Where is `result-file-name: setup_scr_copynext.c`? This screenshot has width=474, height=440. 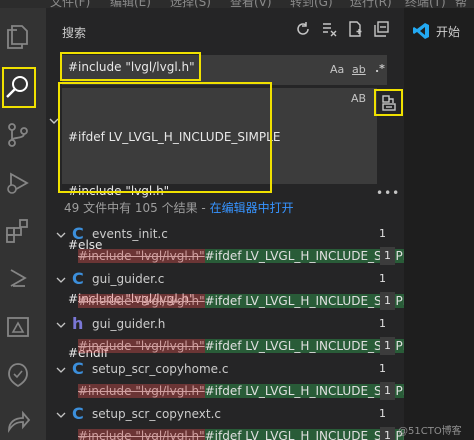
result-file-name: setup_scr_copynext.c is located at coordinates (156, 414).